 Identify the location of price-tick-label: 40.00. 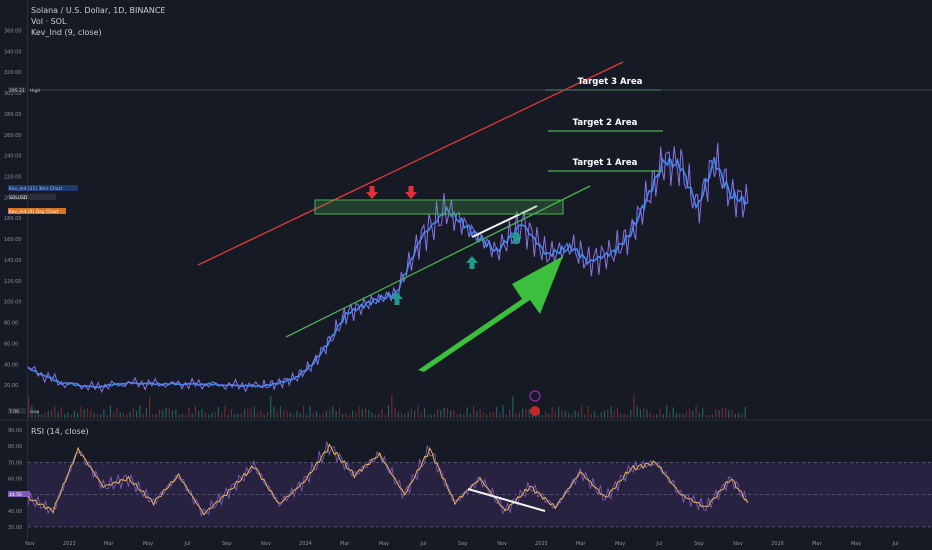
(11, 365).